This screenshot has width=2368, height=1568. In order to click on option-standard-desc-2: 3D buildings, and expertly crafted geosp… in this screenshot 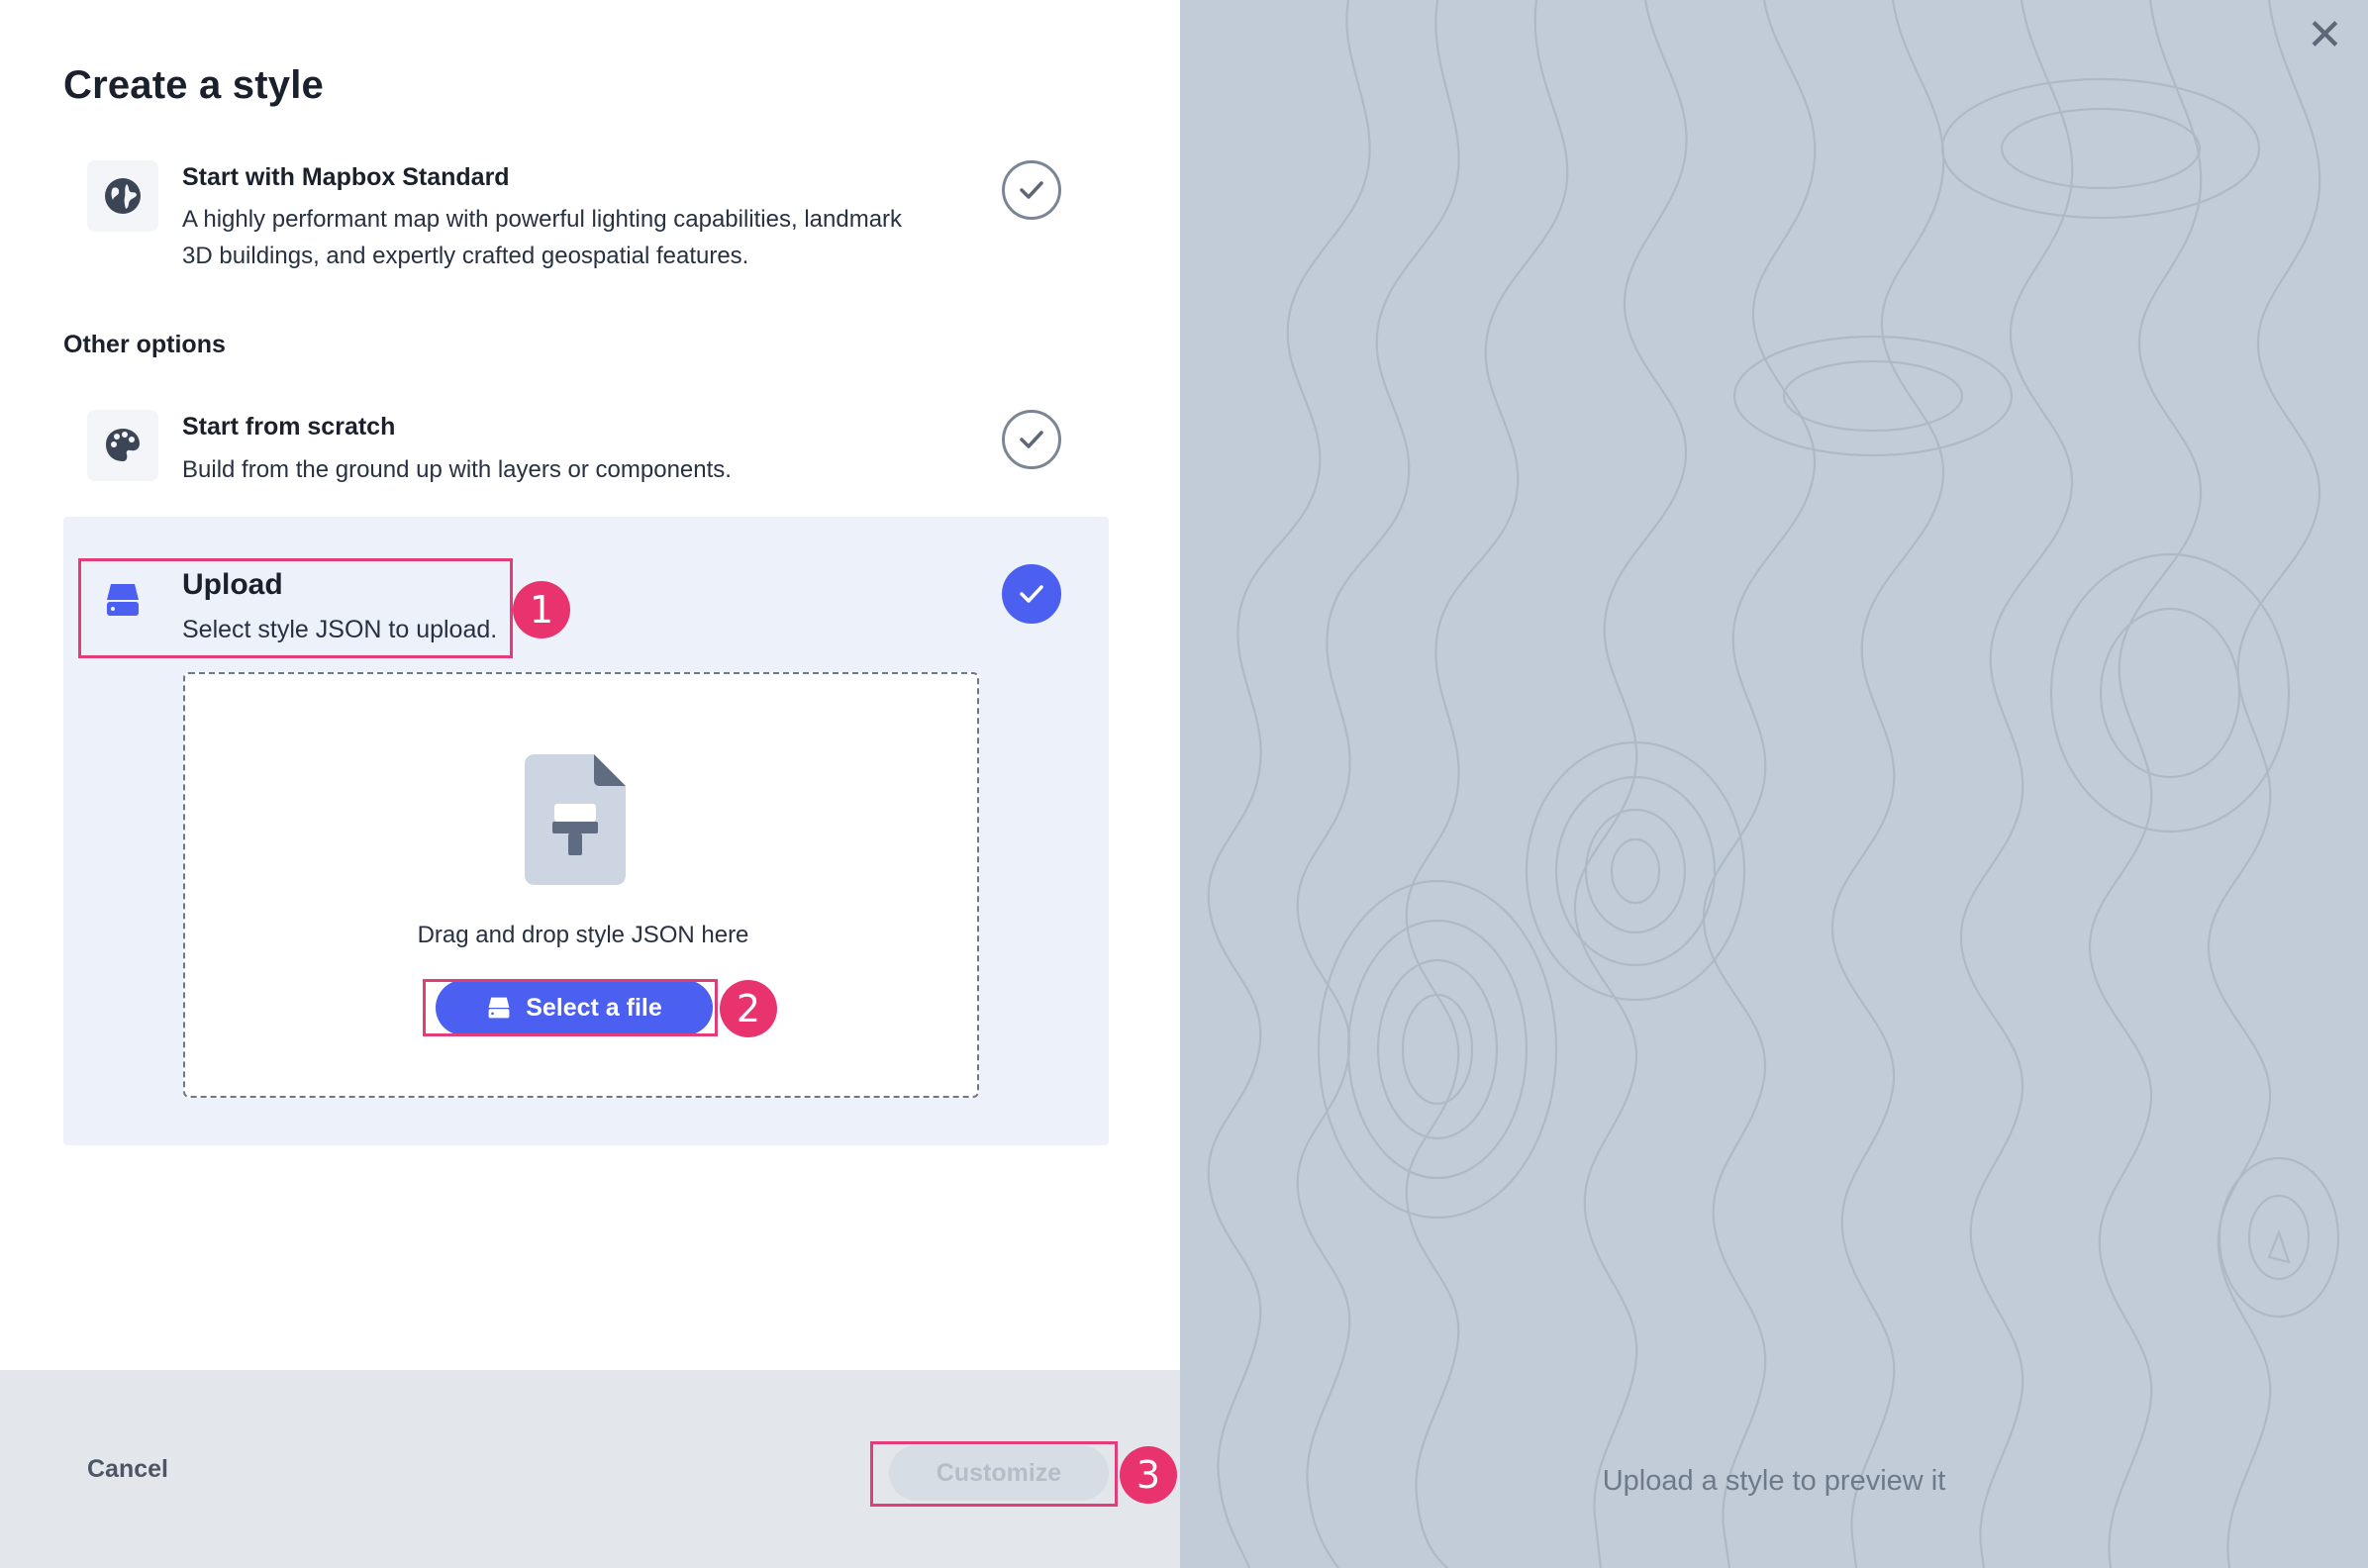, I will do `click(465, 256)`.